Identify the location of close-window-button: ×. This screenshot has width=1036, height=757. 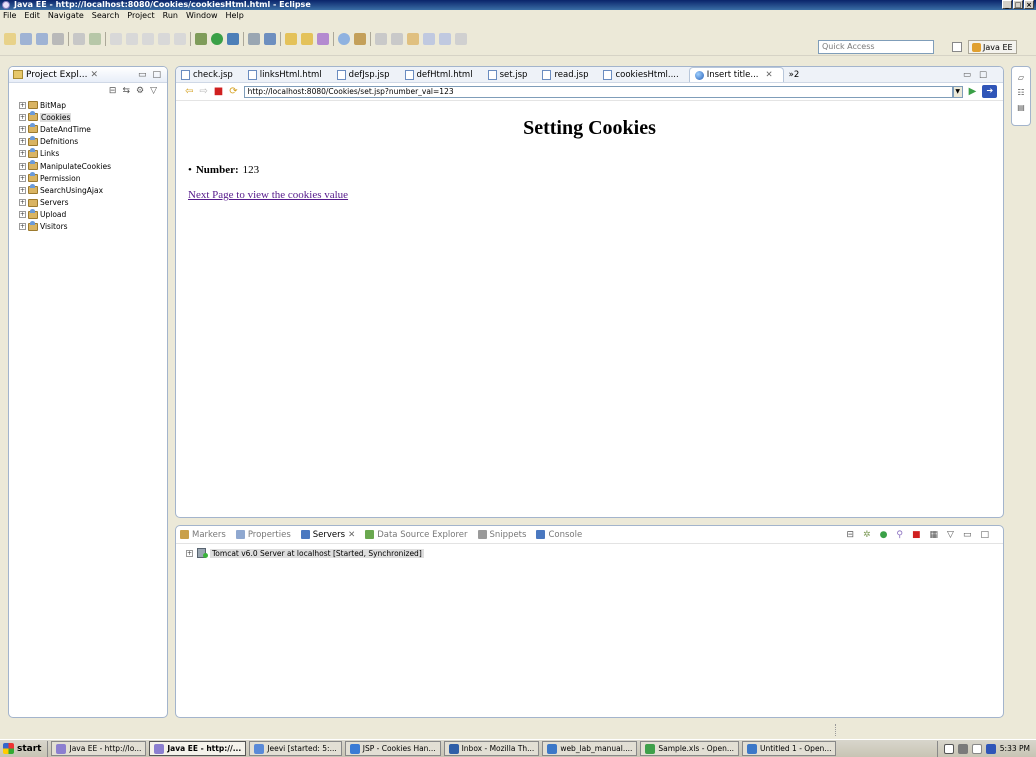
(1029, 4).